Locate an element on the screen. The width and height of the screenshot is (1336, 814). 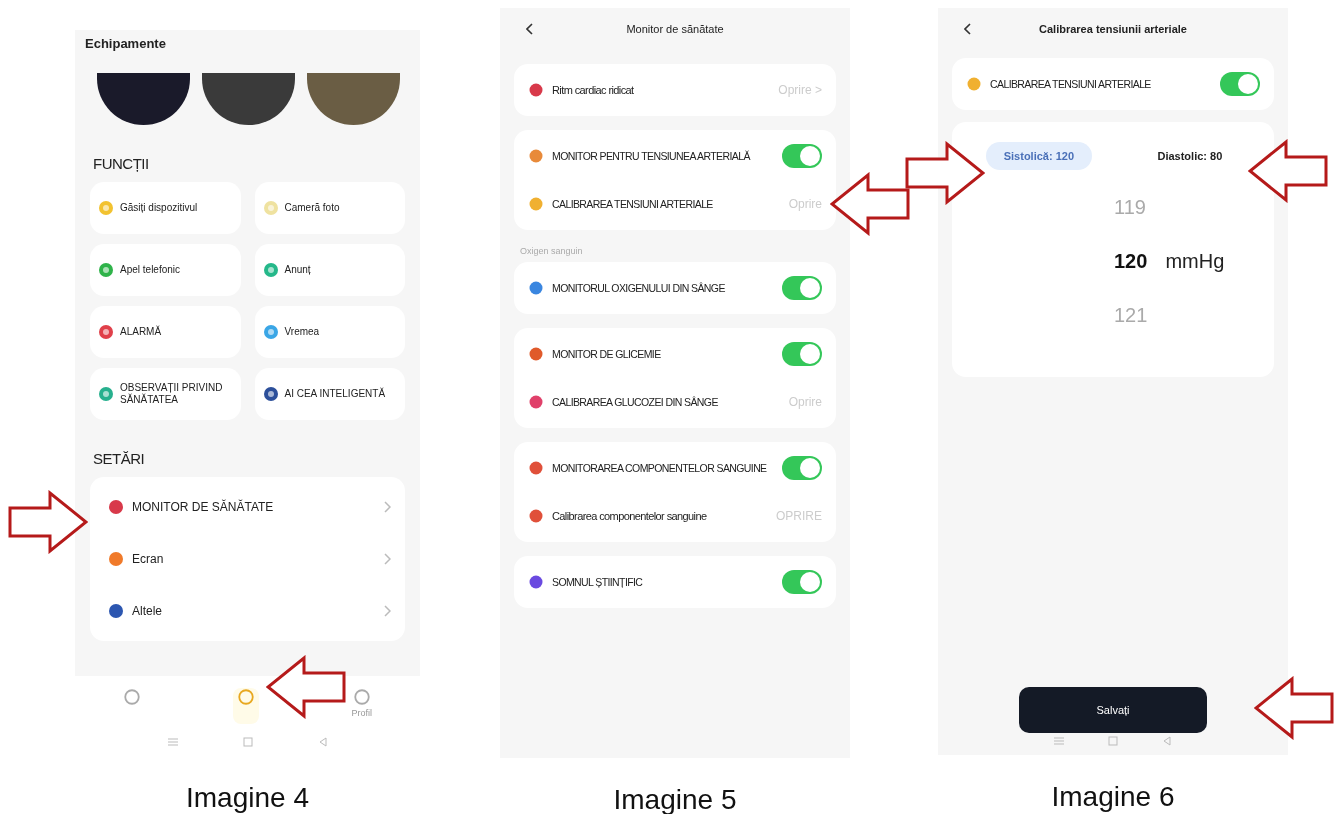
image-caption: Imagine 4 is located at coordinates (247, 798).